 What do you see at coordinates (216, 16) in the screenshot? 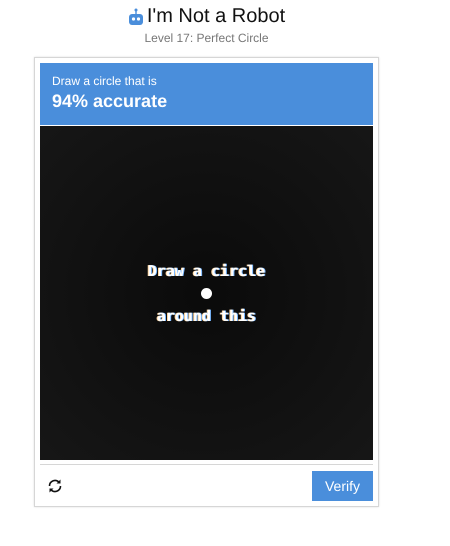
I see `app-title: I'm Not a Robot` at bounding box center [216, 16].